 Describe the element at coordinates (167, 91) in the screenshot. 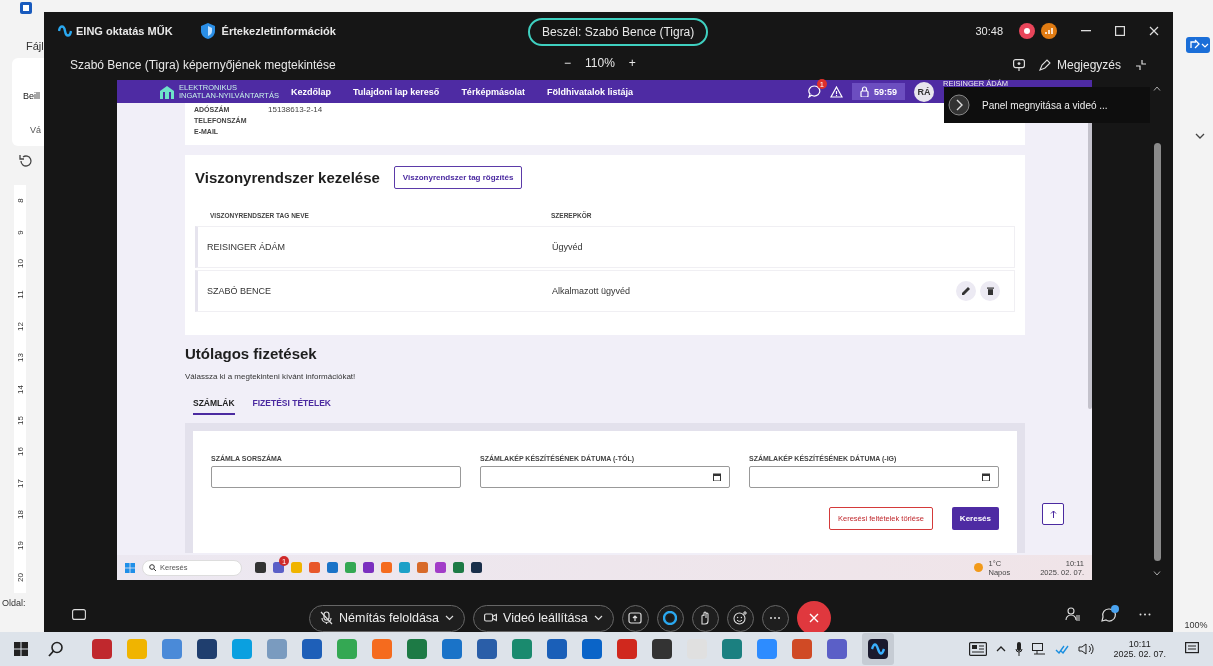

I see `house-logo-icon` at that location.